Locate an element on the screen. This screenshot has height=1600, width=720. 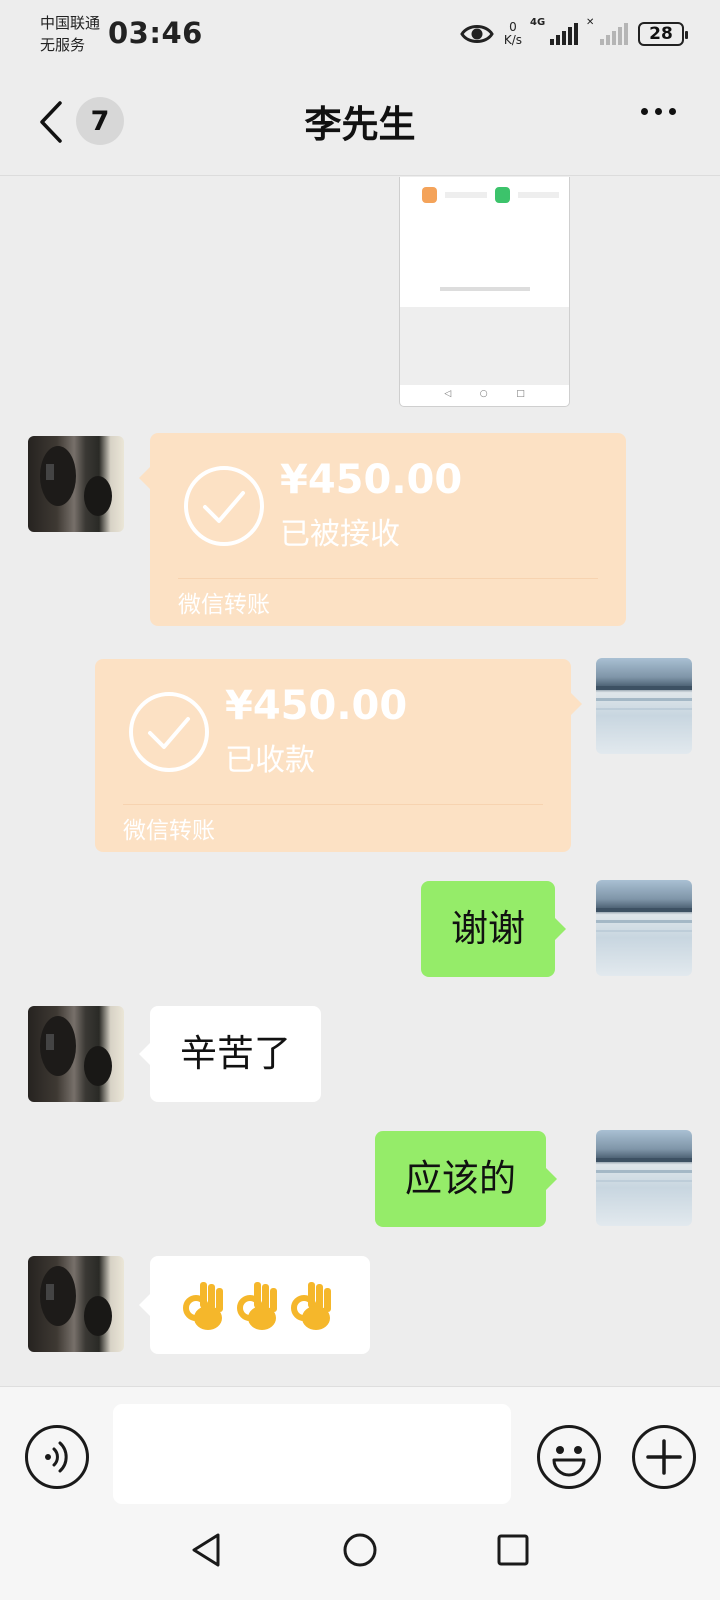
image-message: ◁ ○ □ is located at coordinates (484, 292).